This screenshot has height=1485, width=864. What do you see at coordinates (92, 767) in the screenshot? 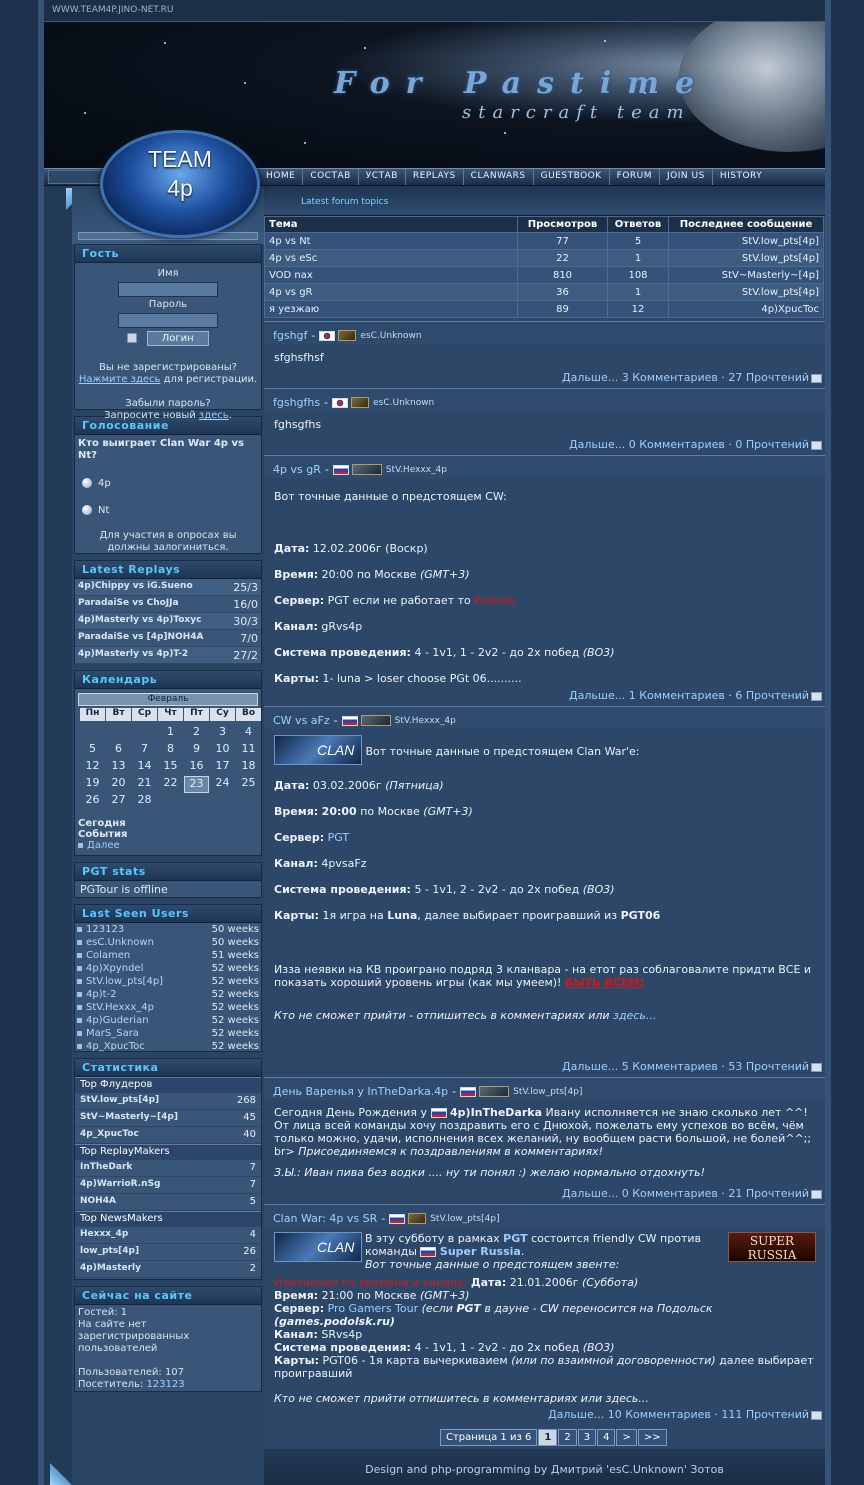
I see `calendar-day: 12` at bounding box center [92, 767].